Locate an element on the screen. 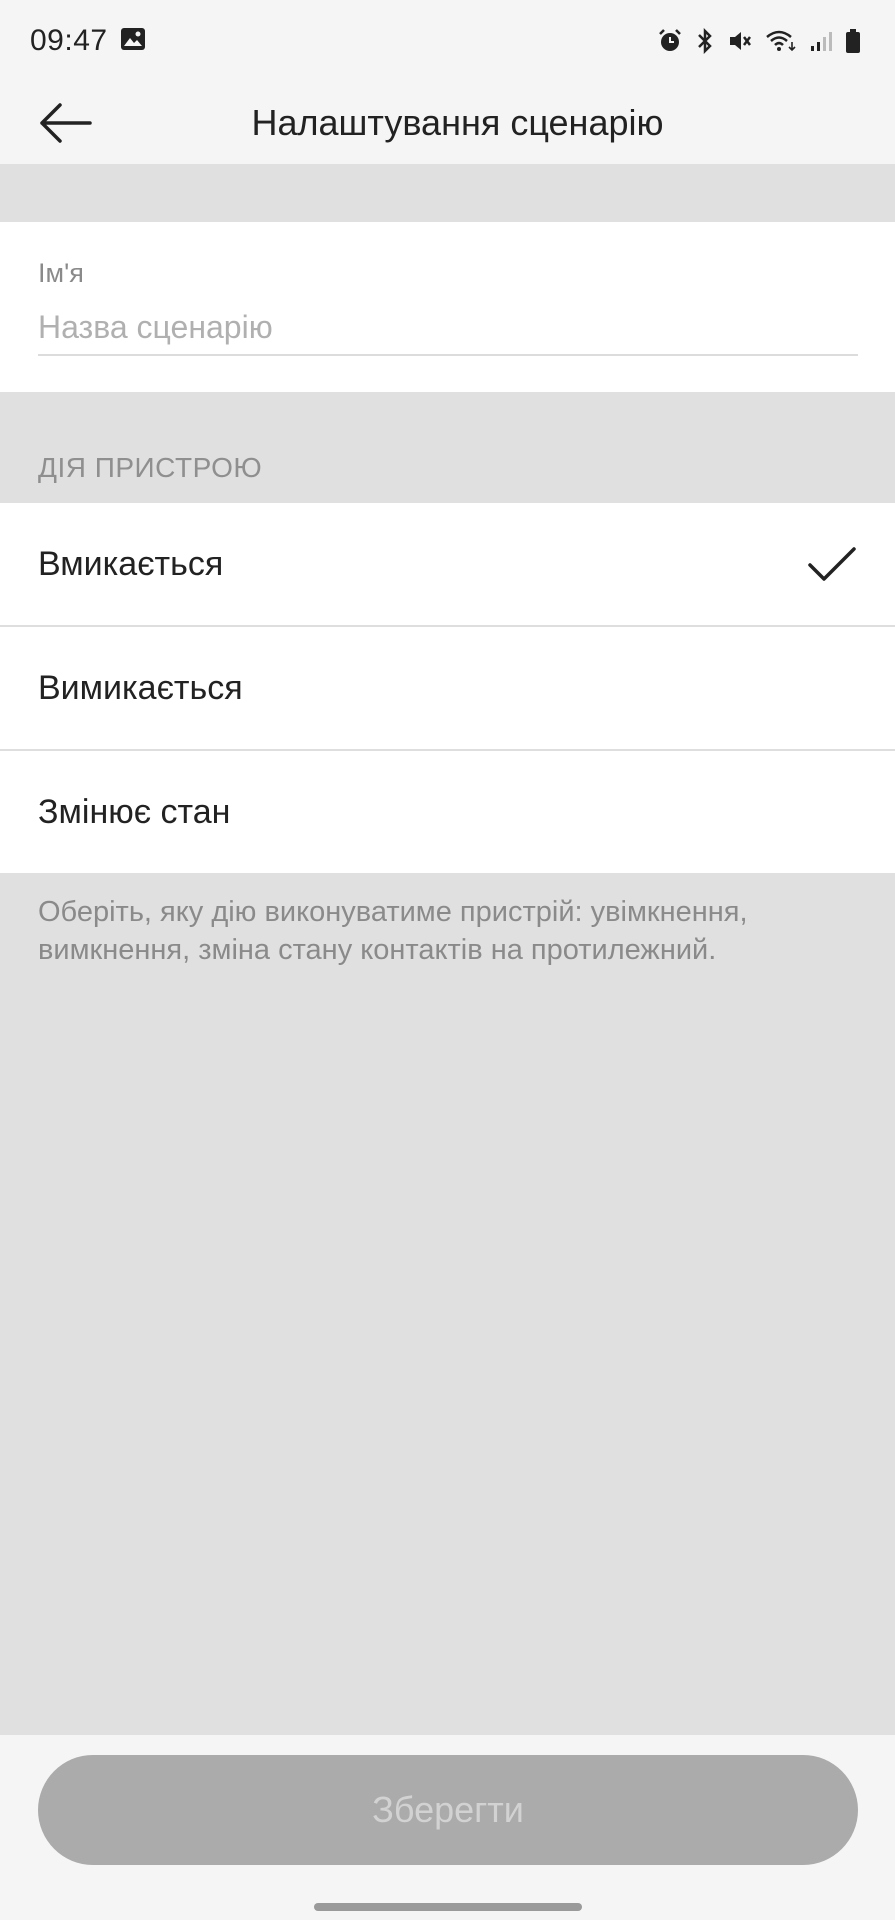 The image size is (895, 1920). mute-icon is located at coordinates (740, 41).